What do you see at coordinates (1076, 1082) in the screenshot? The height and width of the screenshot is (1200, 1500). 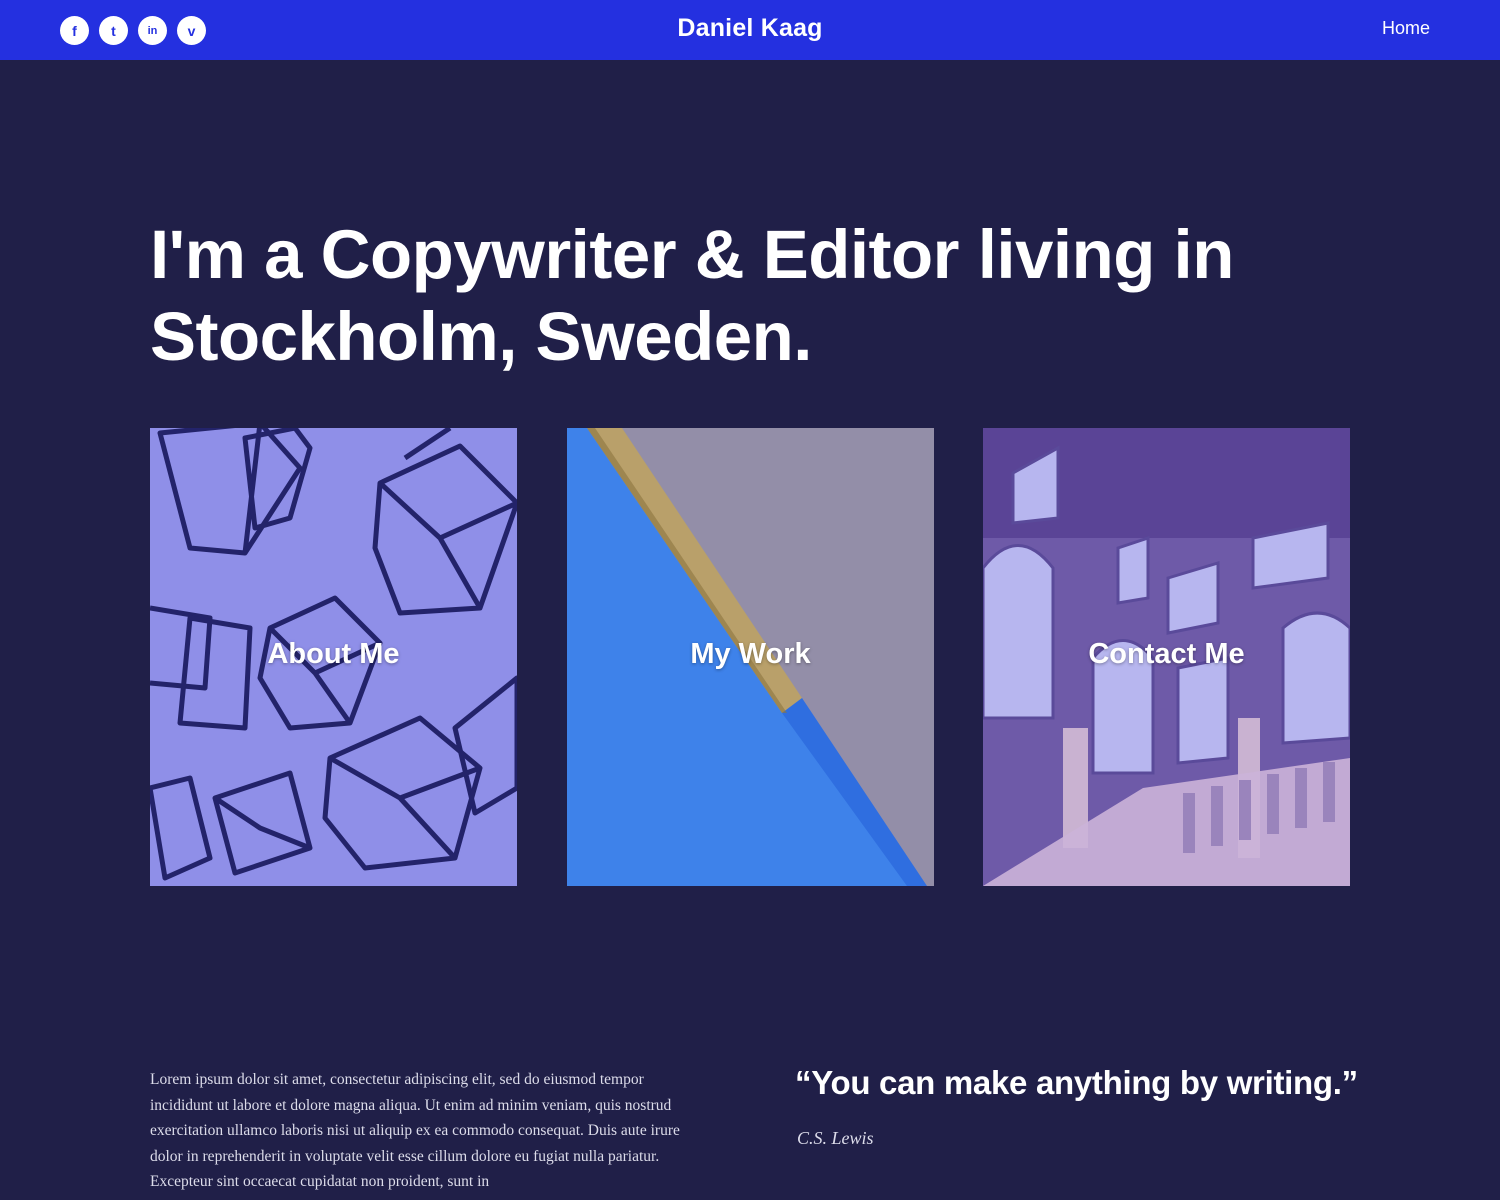 I see `quote-text: “You can make anything by writing.”` at bounding box center [1076, 1082].